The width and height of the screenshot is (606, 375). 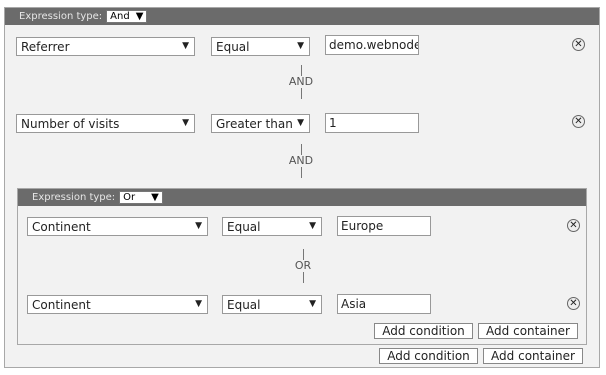 I want to click on operator-select-referrer: Equal ▼, so click(x=260, y=46).